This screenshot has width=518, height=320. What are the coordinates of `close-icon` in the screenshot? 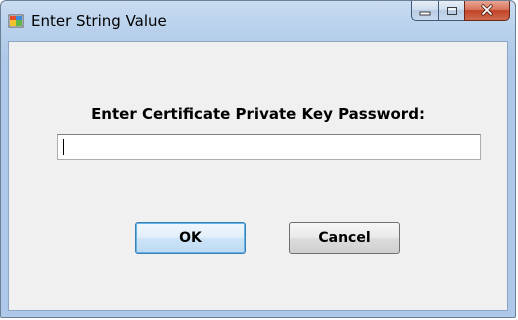 It's located at (487, 10).